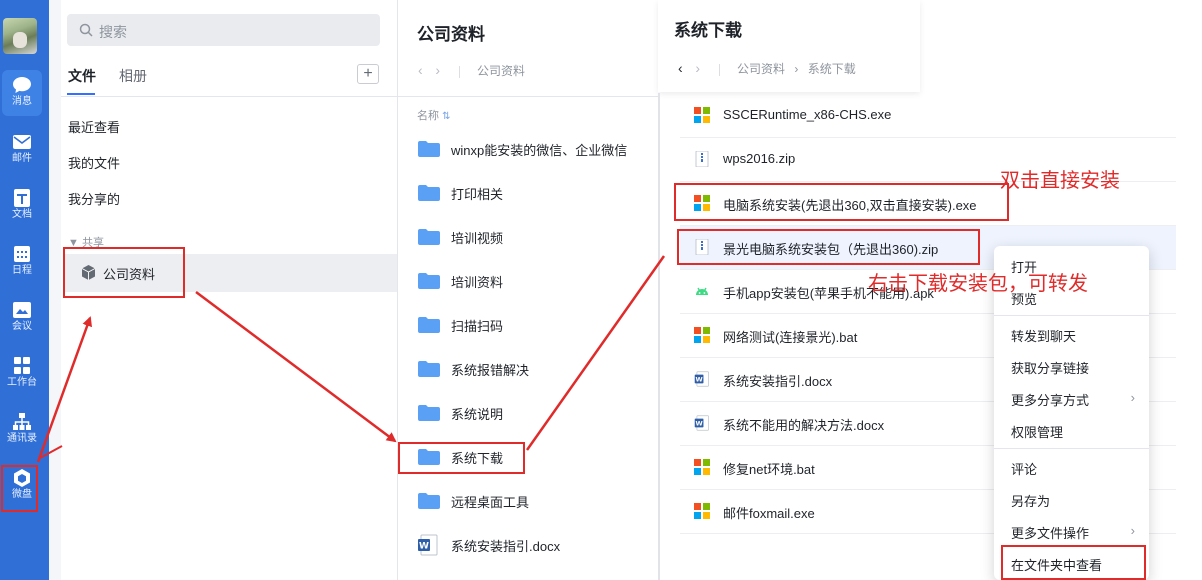  I want to click on annotation-box-zip, so click(828, 247).